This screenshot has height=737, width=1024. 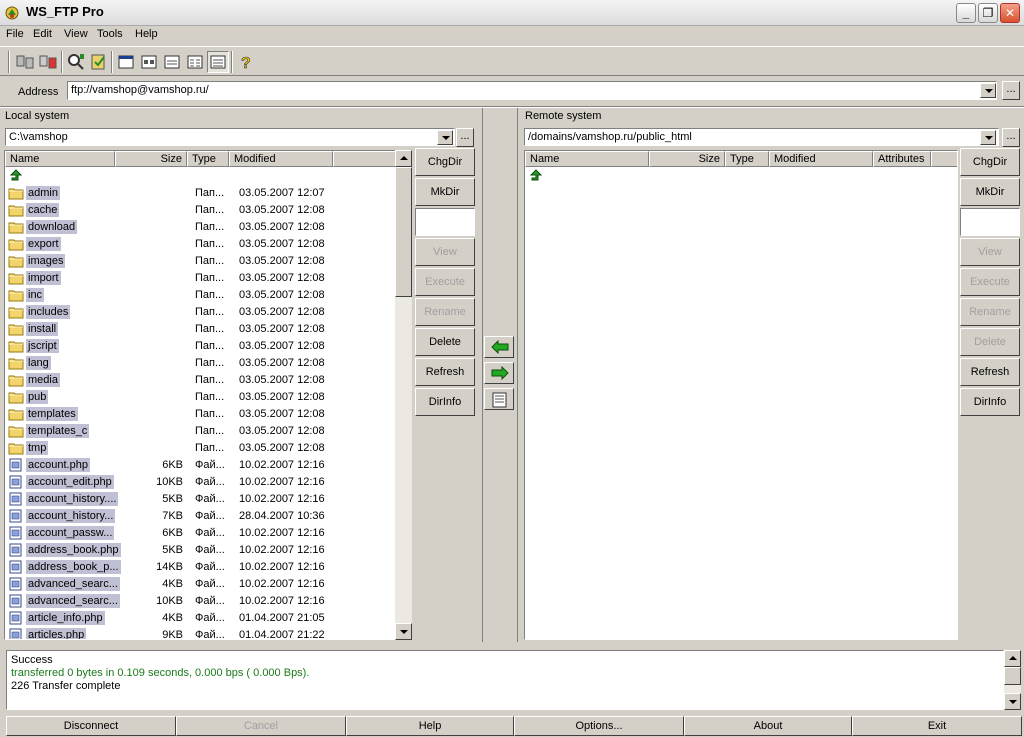 What do you see at coordinates (151, 159) in the screenshot?
I see `local-col-size: Size` at bounding box center [151, 159].